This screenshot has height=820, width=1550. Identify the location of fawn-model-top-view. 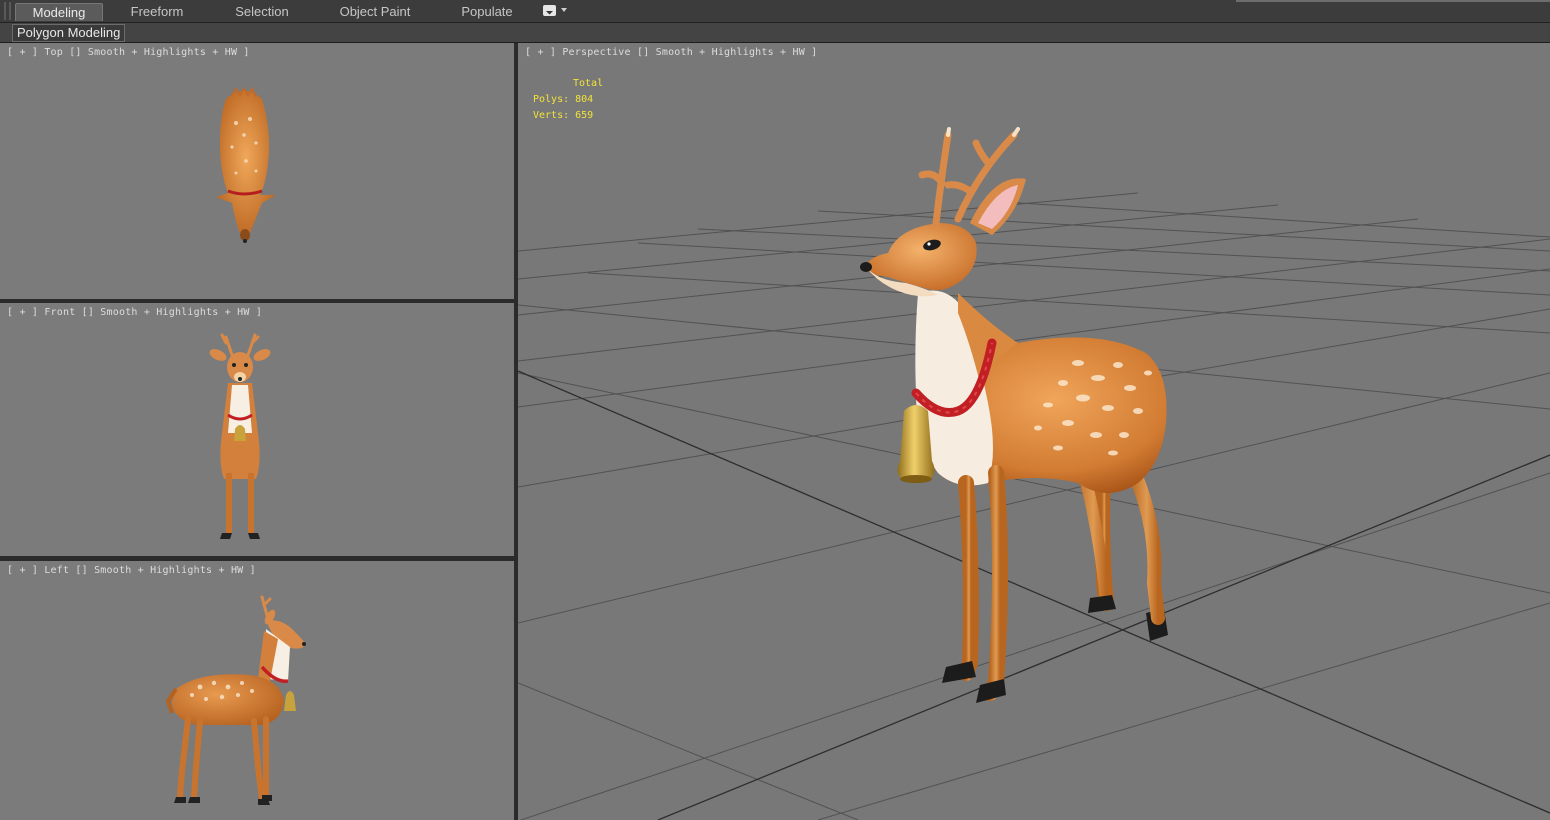
(246, 165).